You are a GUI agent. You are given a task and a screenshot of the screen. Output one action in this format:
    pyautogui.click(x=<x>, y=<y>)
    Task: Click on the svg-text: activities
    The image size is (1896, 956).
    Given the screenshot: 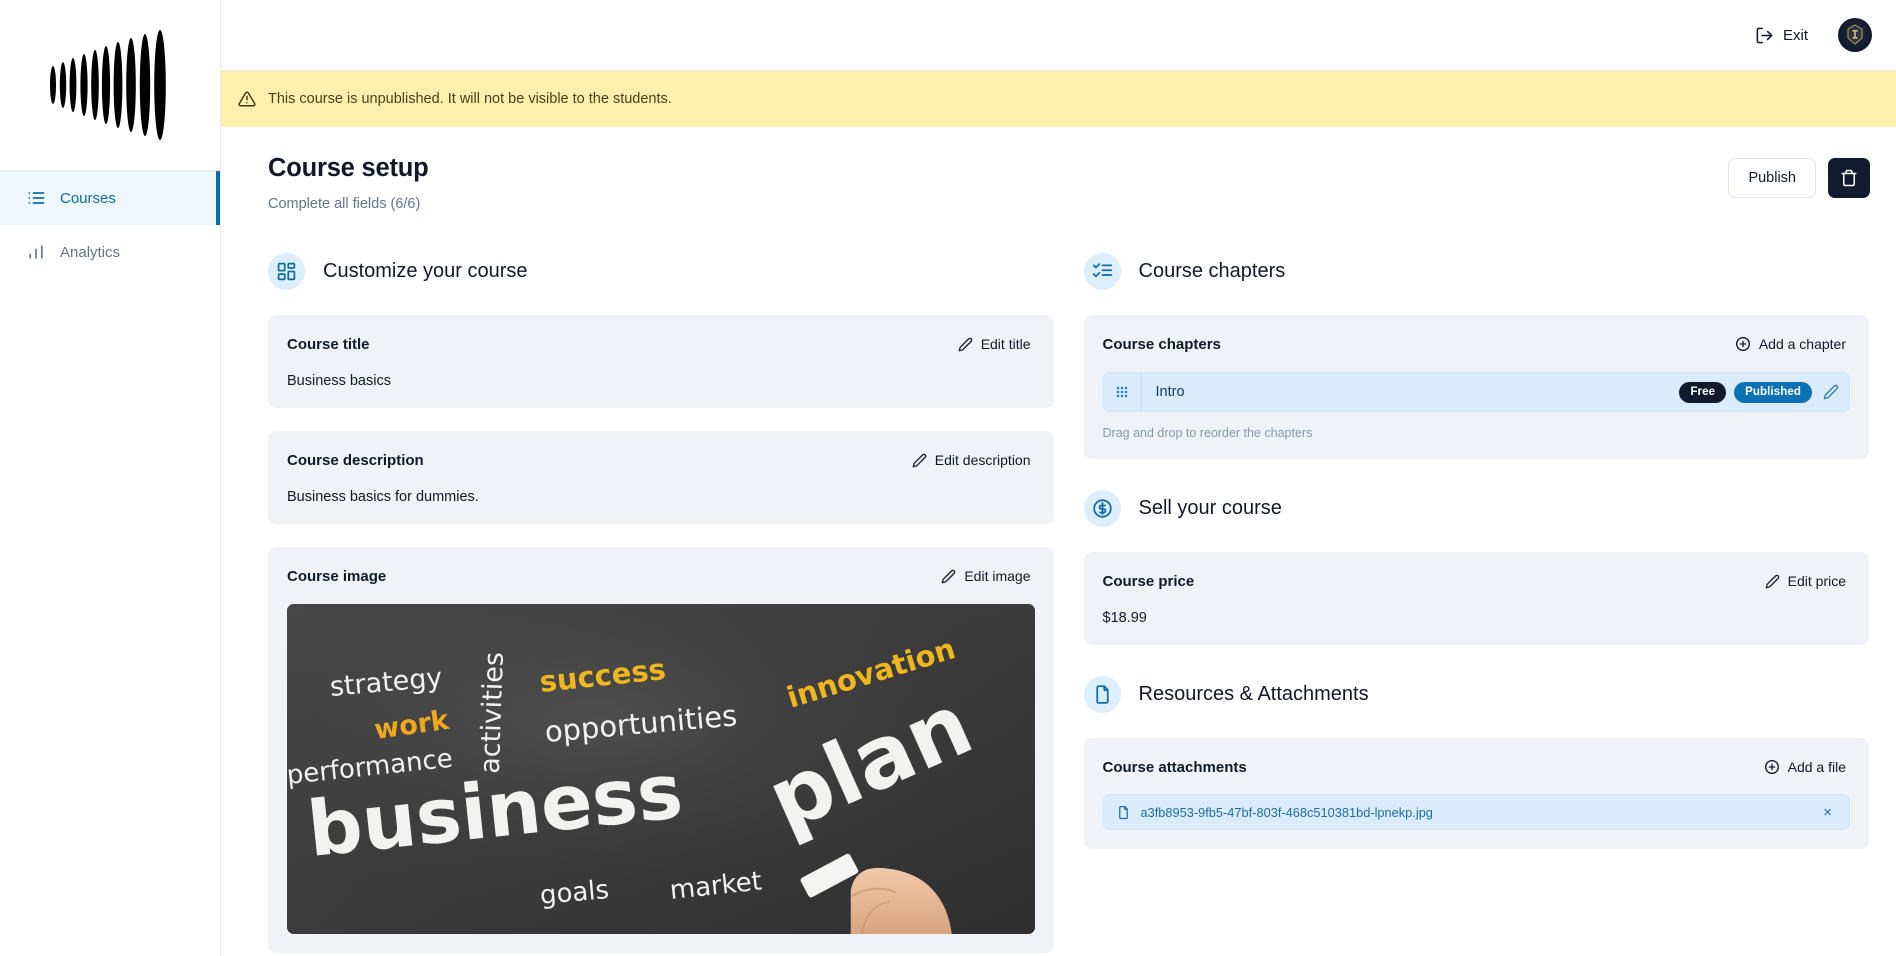 What is the action you would take?
    pyautogui.click(x=492, y=713)
    